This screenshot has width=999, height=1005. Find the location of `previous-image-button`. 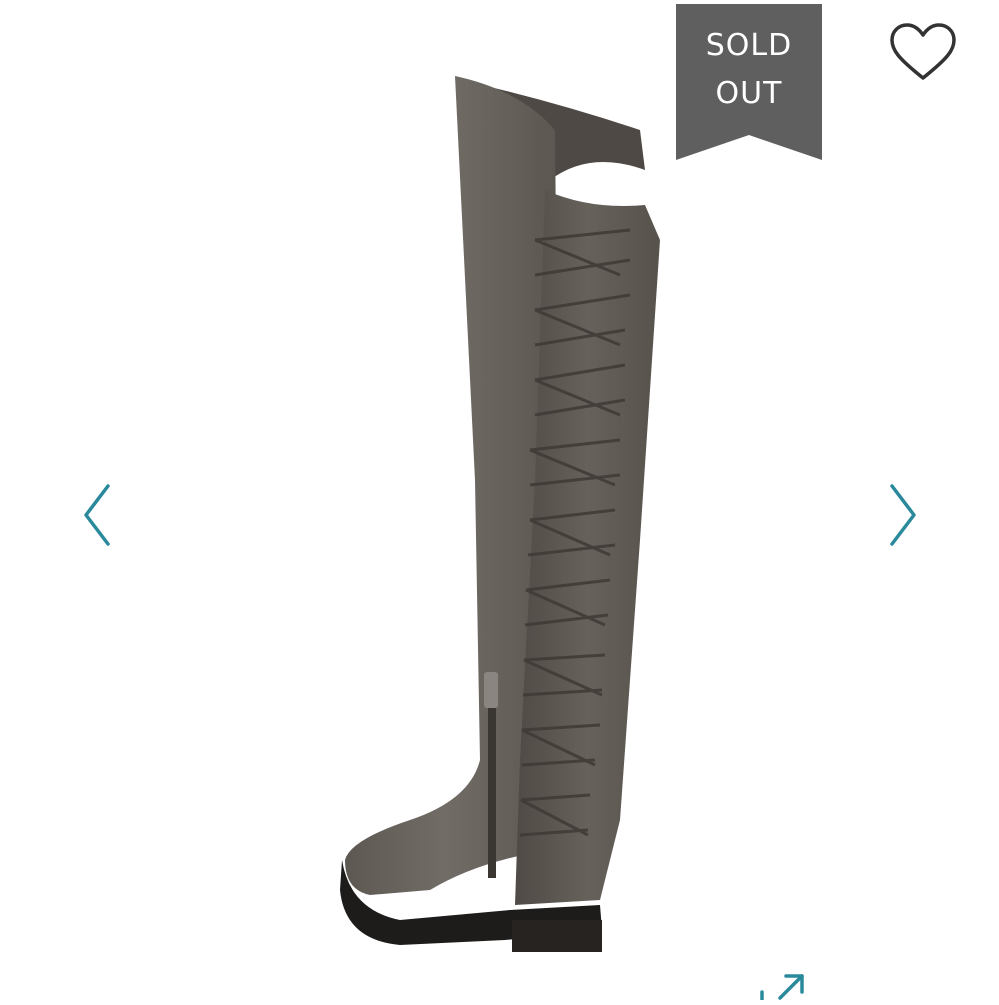

previous-image-button is located at coordinates (98, 515).